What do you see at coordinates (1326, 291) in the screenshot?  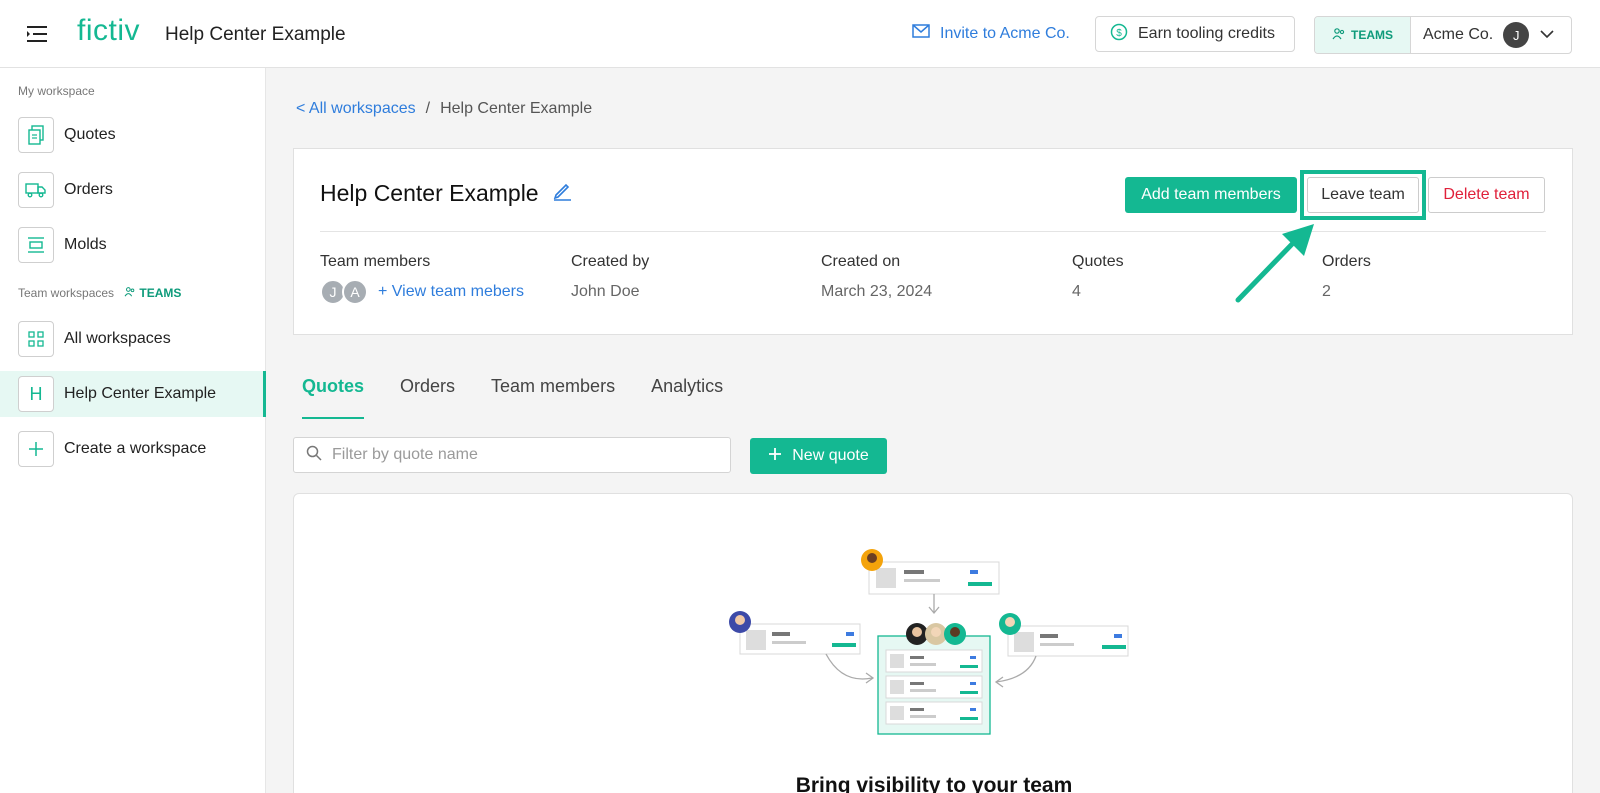 I see `orders-count-value: 2` at bounding box center [1326, 291].